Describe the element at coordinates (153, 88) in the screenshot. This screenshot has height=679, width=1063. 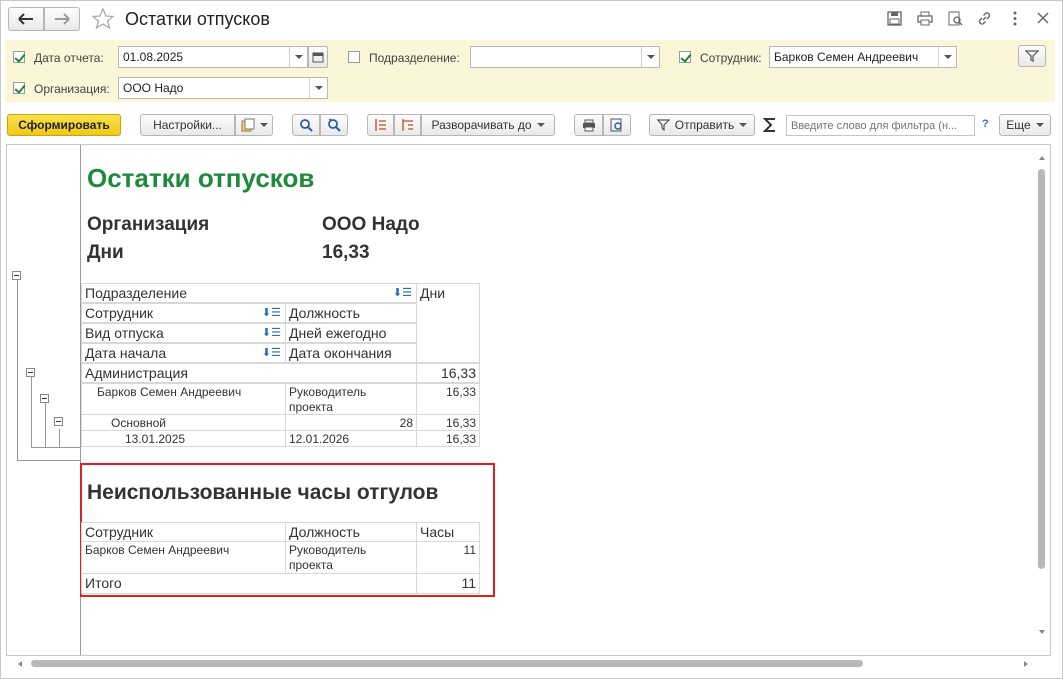
I see `organization-value: ООО Надо` at that location.